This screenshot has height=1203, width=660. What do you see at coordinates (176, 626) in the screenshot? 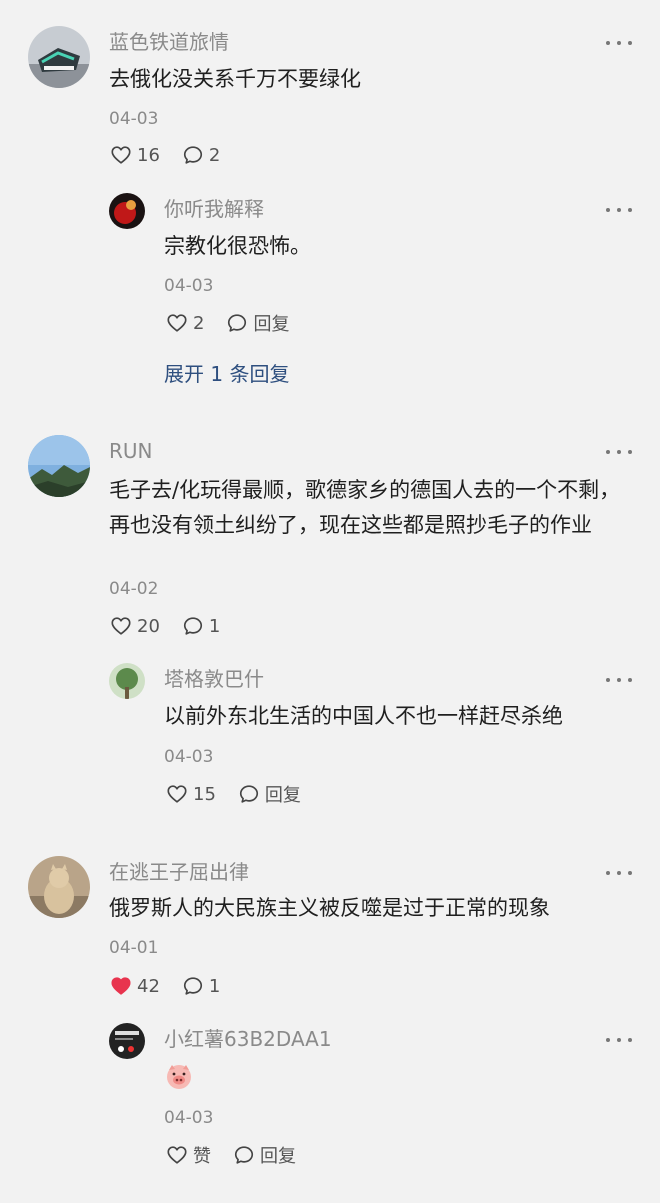
I see `comment-actions: 20 1` at bounding box center [176, 626].